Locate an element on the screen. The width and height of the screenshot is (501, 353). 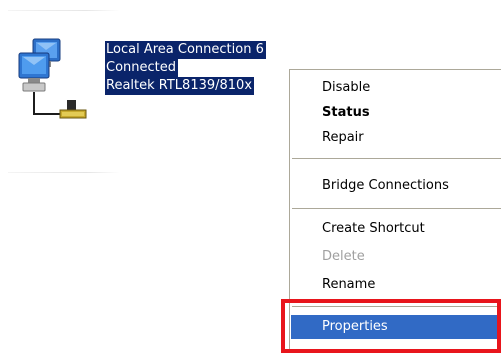
menu-item-create-shortcut: Create Shortcut is located at coordinates (396, 229).